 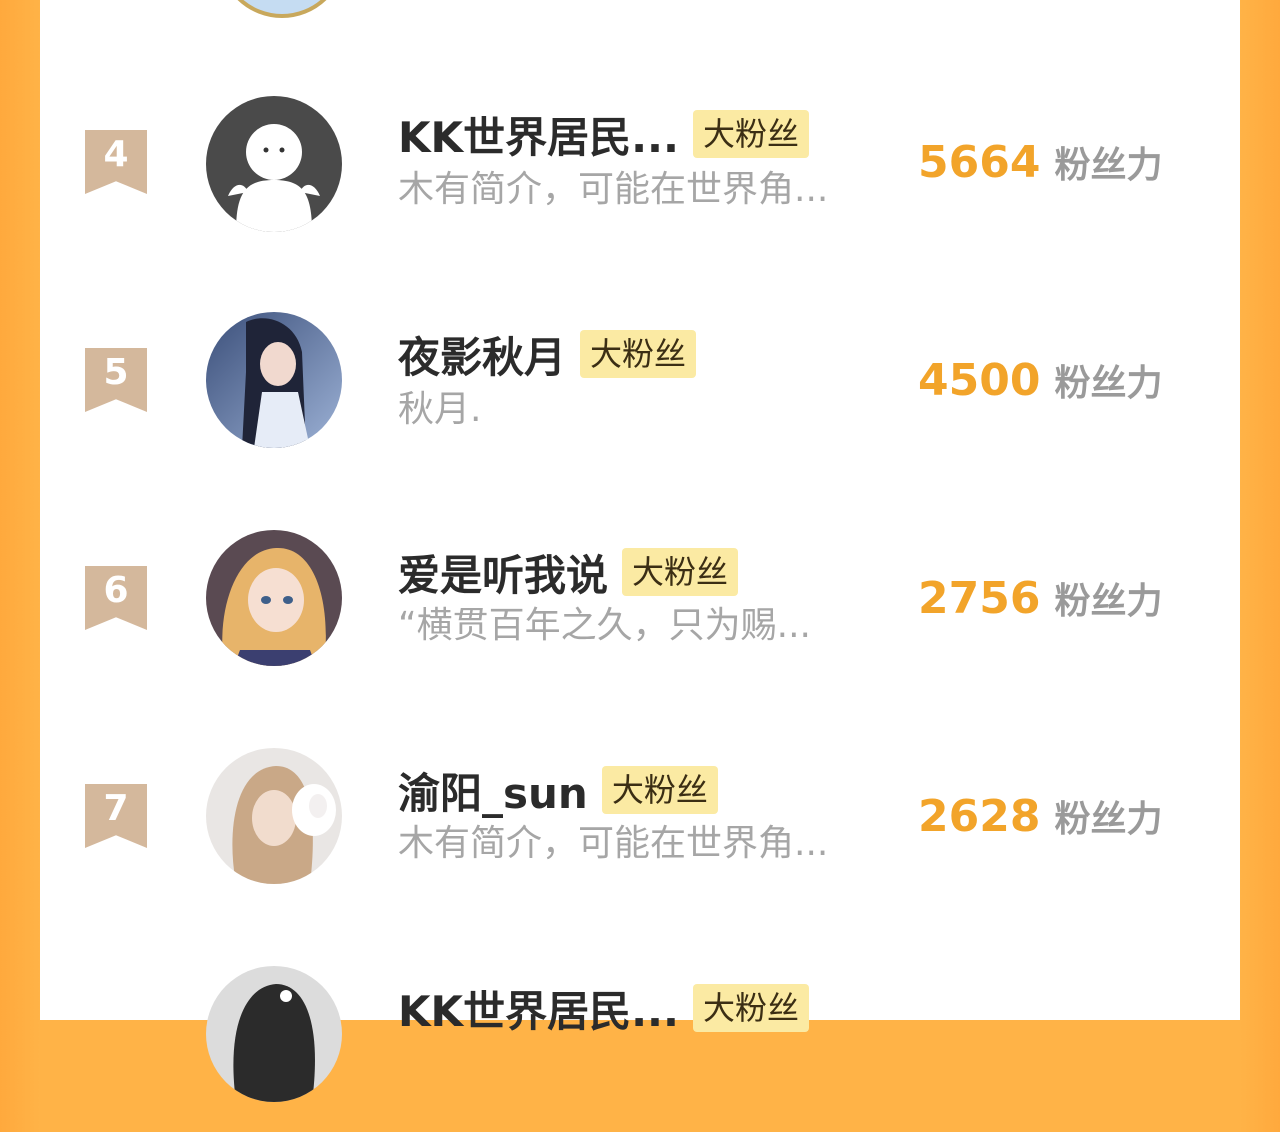 I want to click on rank-tag: 7, so click(x=116, y=816).